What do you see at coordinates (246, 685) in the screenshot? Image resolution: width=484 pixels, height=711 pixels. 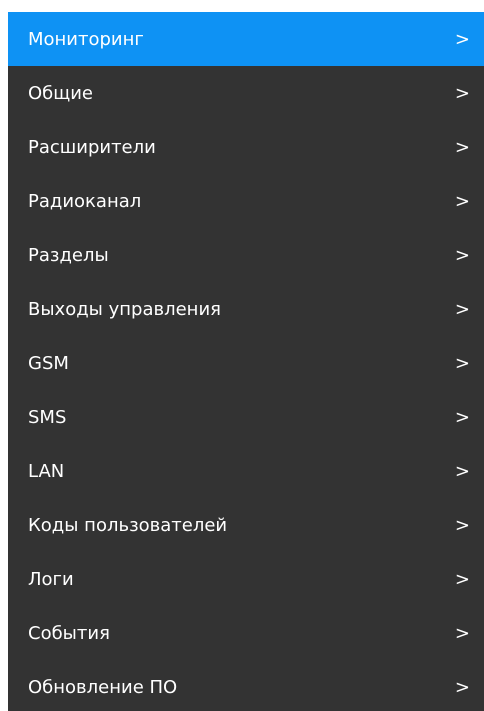 I see `menu-item-firmware-update: Обновление ПО >` at bounding box center [246, 685].